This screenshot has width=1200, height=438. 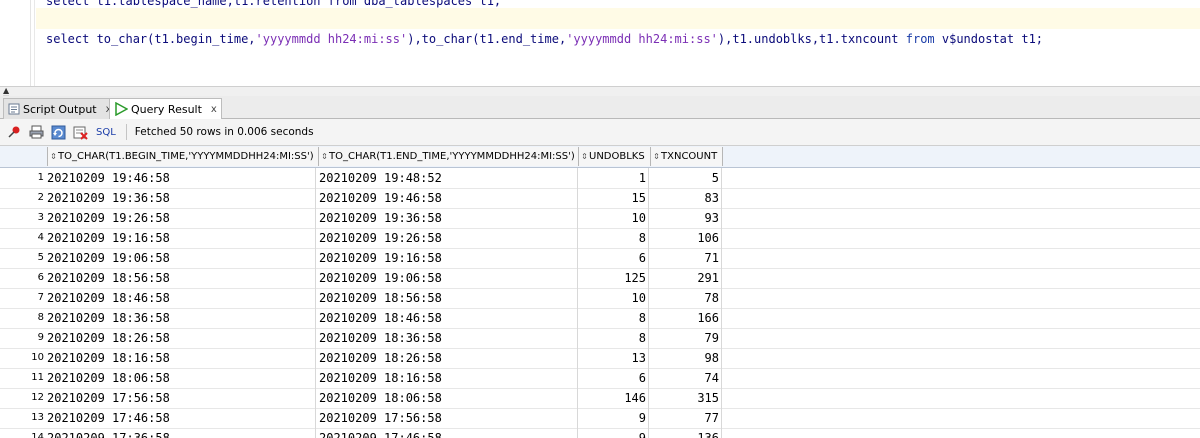 What do you see at coordinates (600, 107) in the screenshot?
I see `output-tab-bar: Script Output x Query Result x` at bounding box center [600, 107].